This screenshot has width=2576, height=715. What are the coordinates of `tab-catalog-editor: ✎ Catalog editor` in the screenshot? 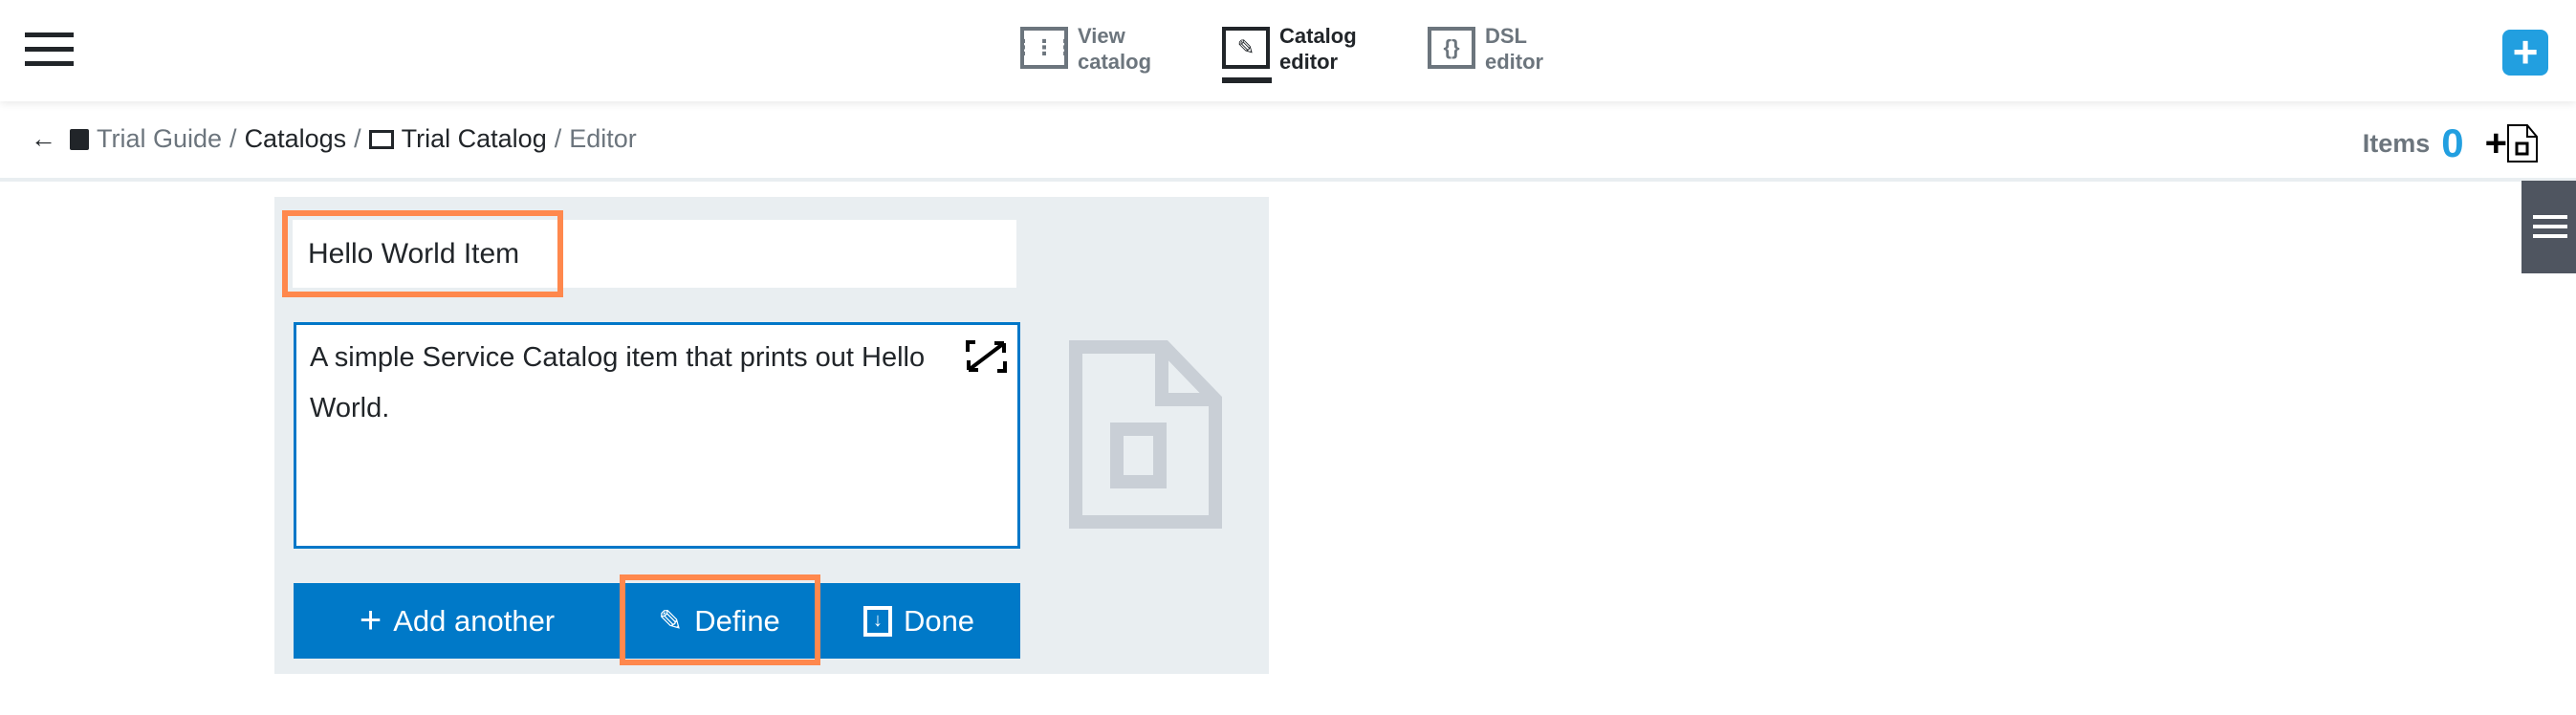 It's located at (1293, 51).